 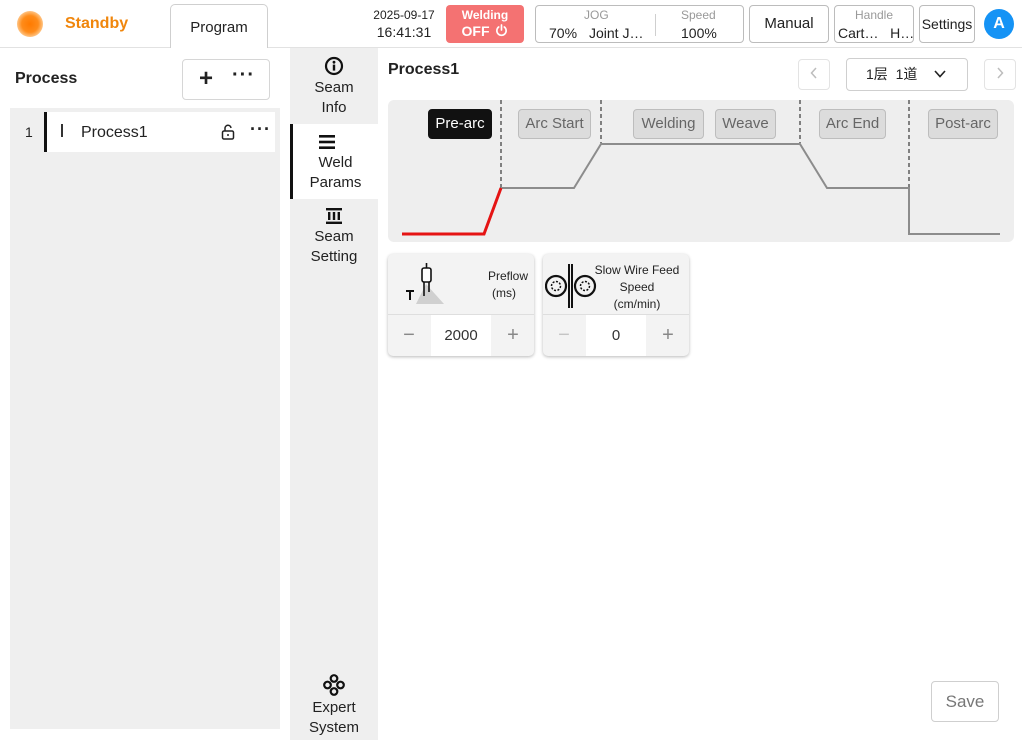 I want to click on nav-seam-info: Seam Info, so click(x=334, y=90).